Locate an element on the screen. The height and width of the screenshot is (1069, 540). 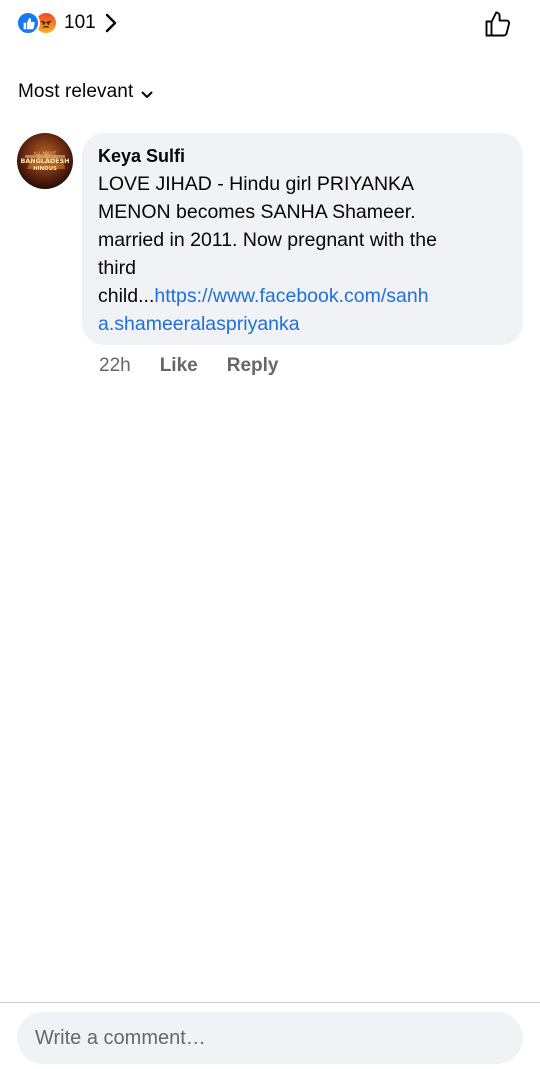
avatar-text-bottom: HINDUS is located at coordinates (45, 169).